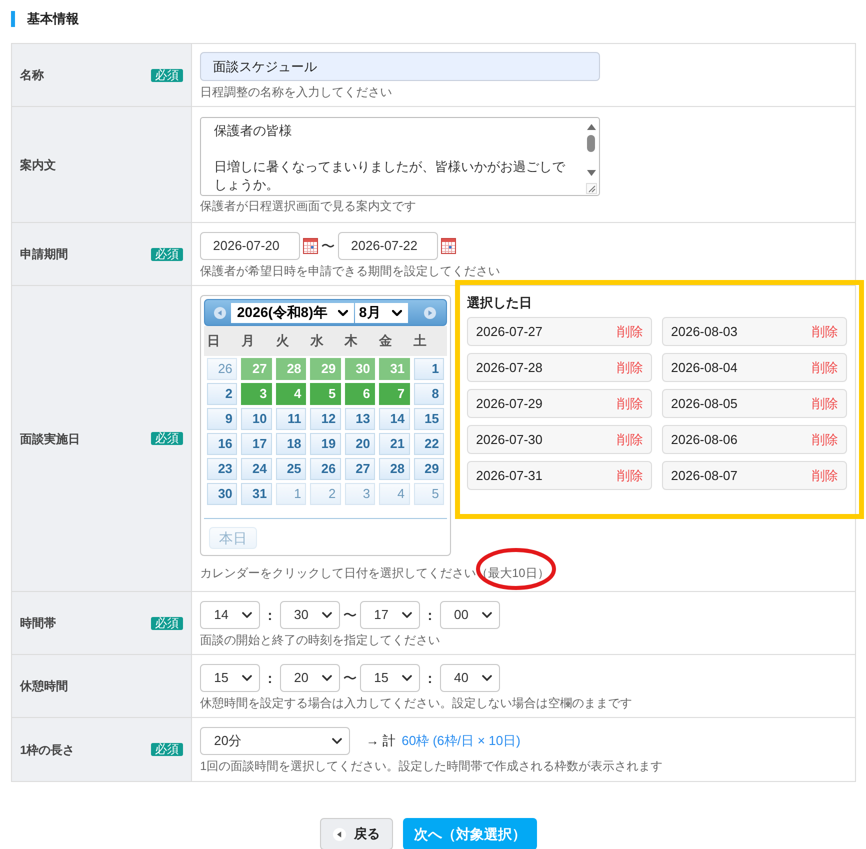 The image size is (866, 849). Describe the element at coordinates (394, 419) in the screenshot. I see `calendar-day: 14` at that location.